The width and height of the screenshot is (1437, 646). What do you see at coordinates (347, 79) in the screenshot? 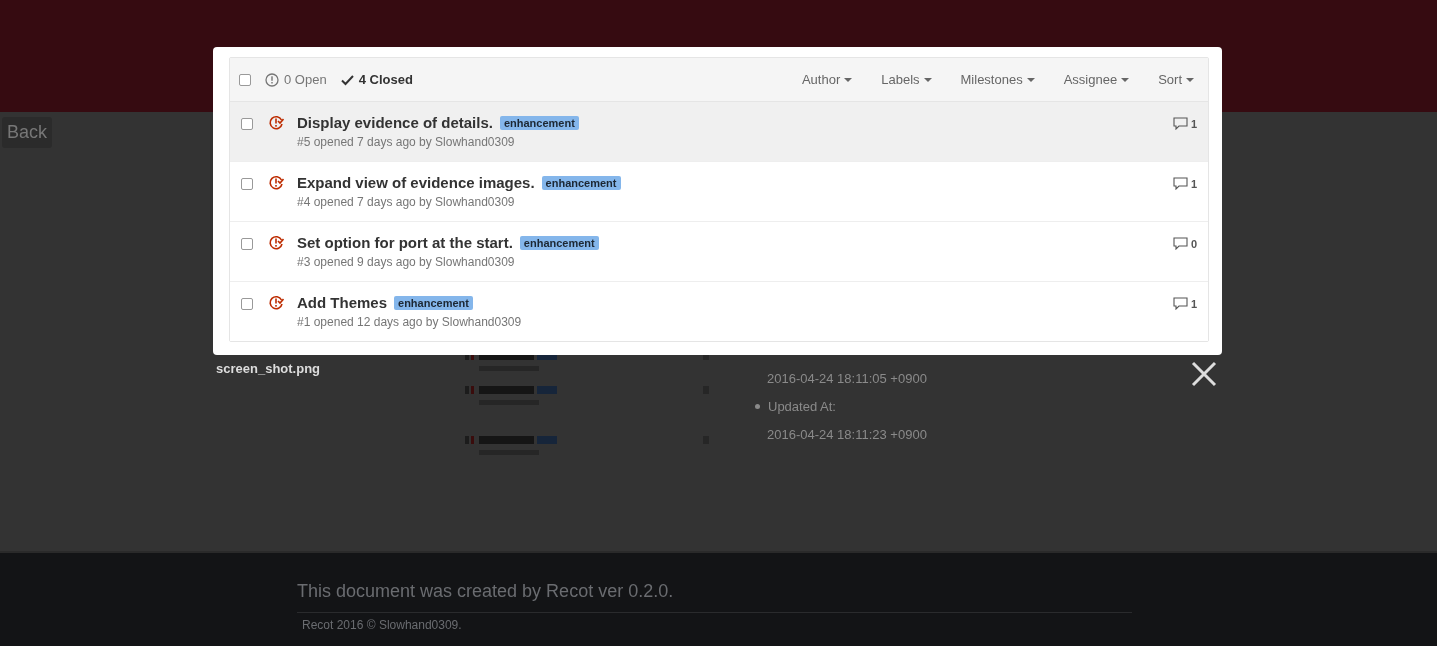
I see `check-icon` at bounding box center [347, 79].